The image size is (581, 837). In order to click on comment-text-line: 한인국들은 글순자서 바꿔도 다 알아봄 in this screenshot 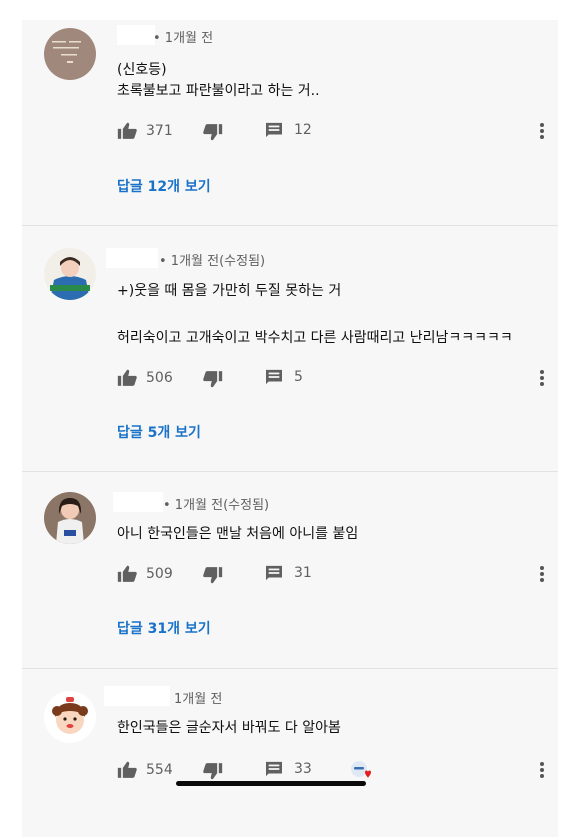, I will do `click(229, 728)`.